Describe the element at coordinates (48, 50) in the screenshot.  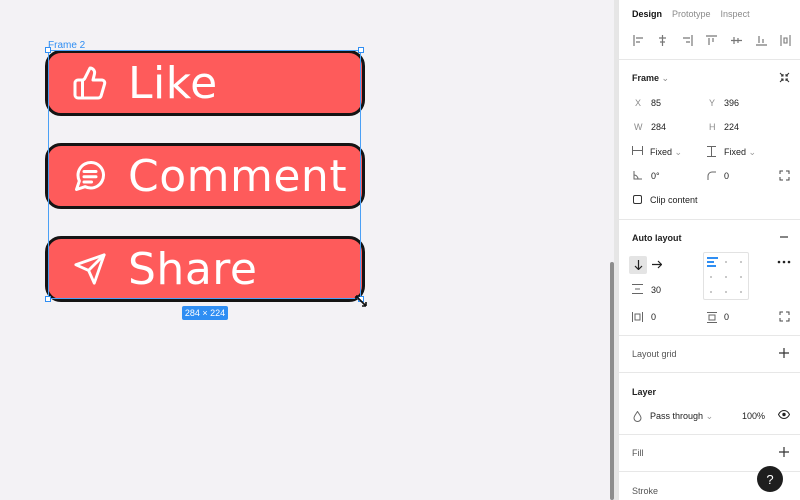
I see `resize-handle-top-left` at that location.